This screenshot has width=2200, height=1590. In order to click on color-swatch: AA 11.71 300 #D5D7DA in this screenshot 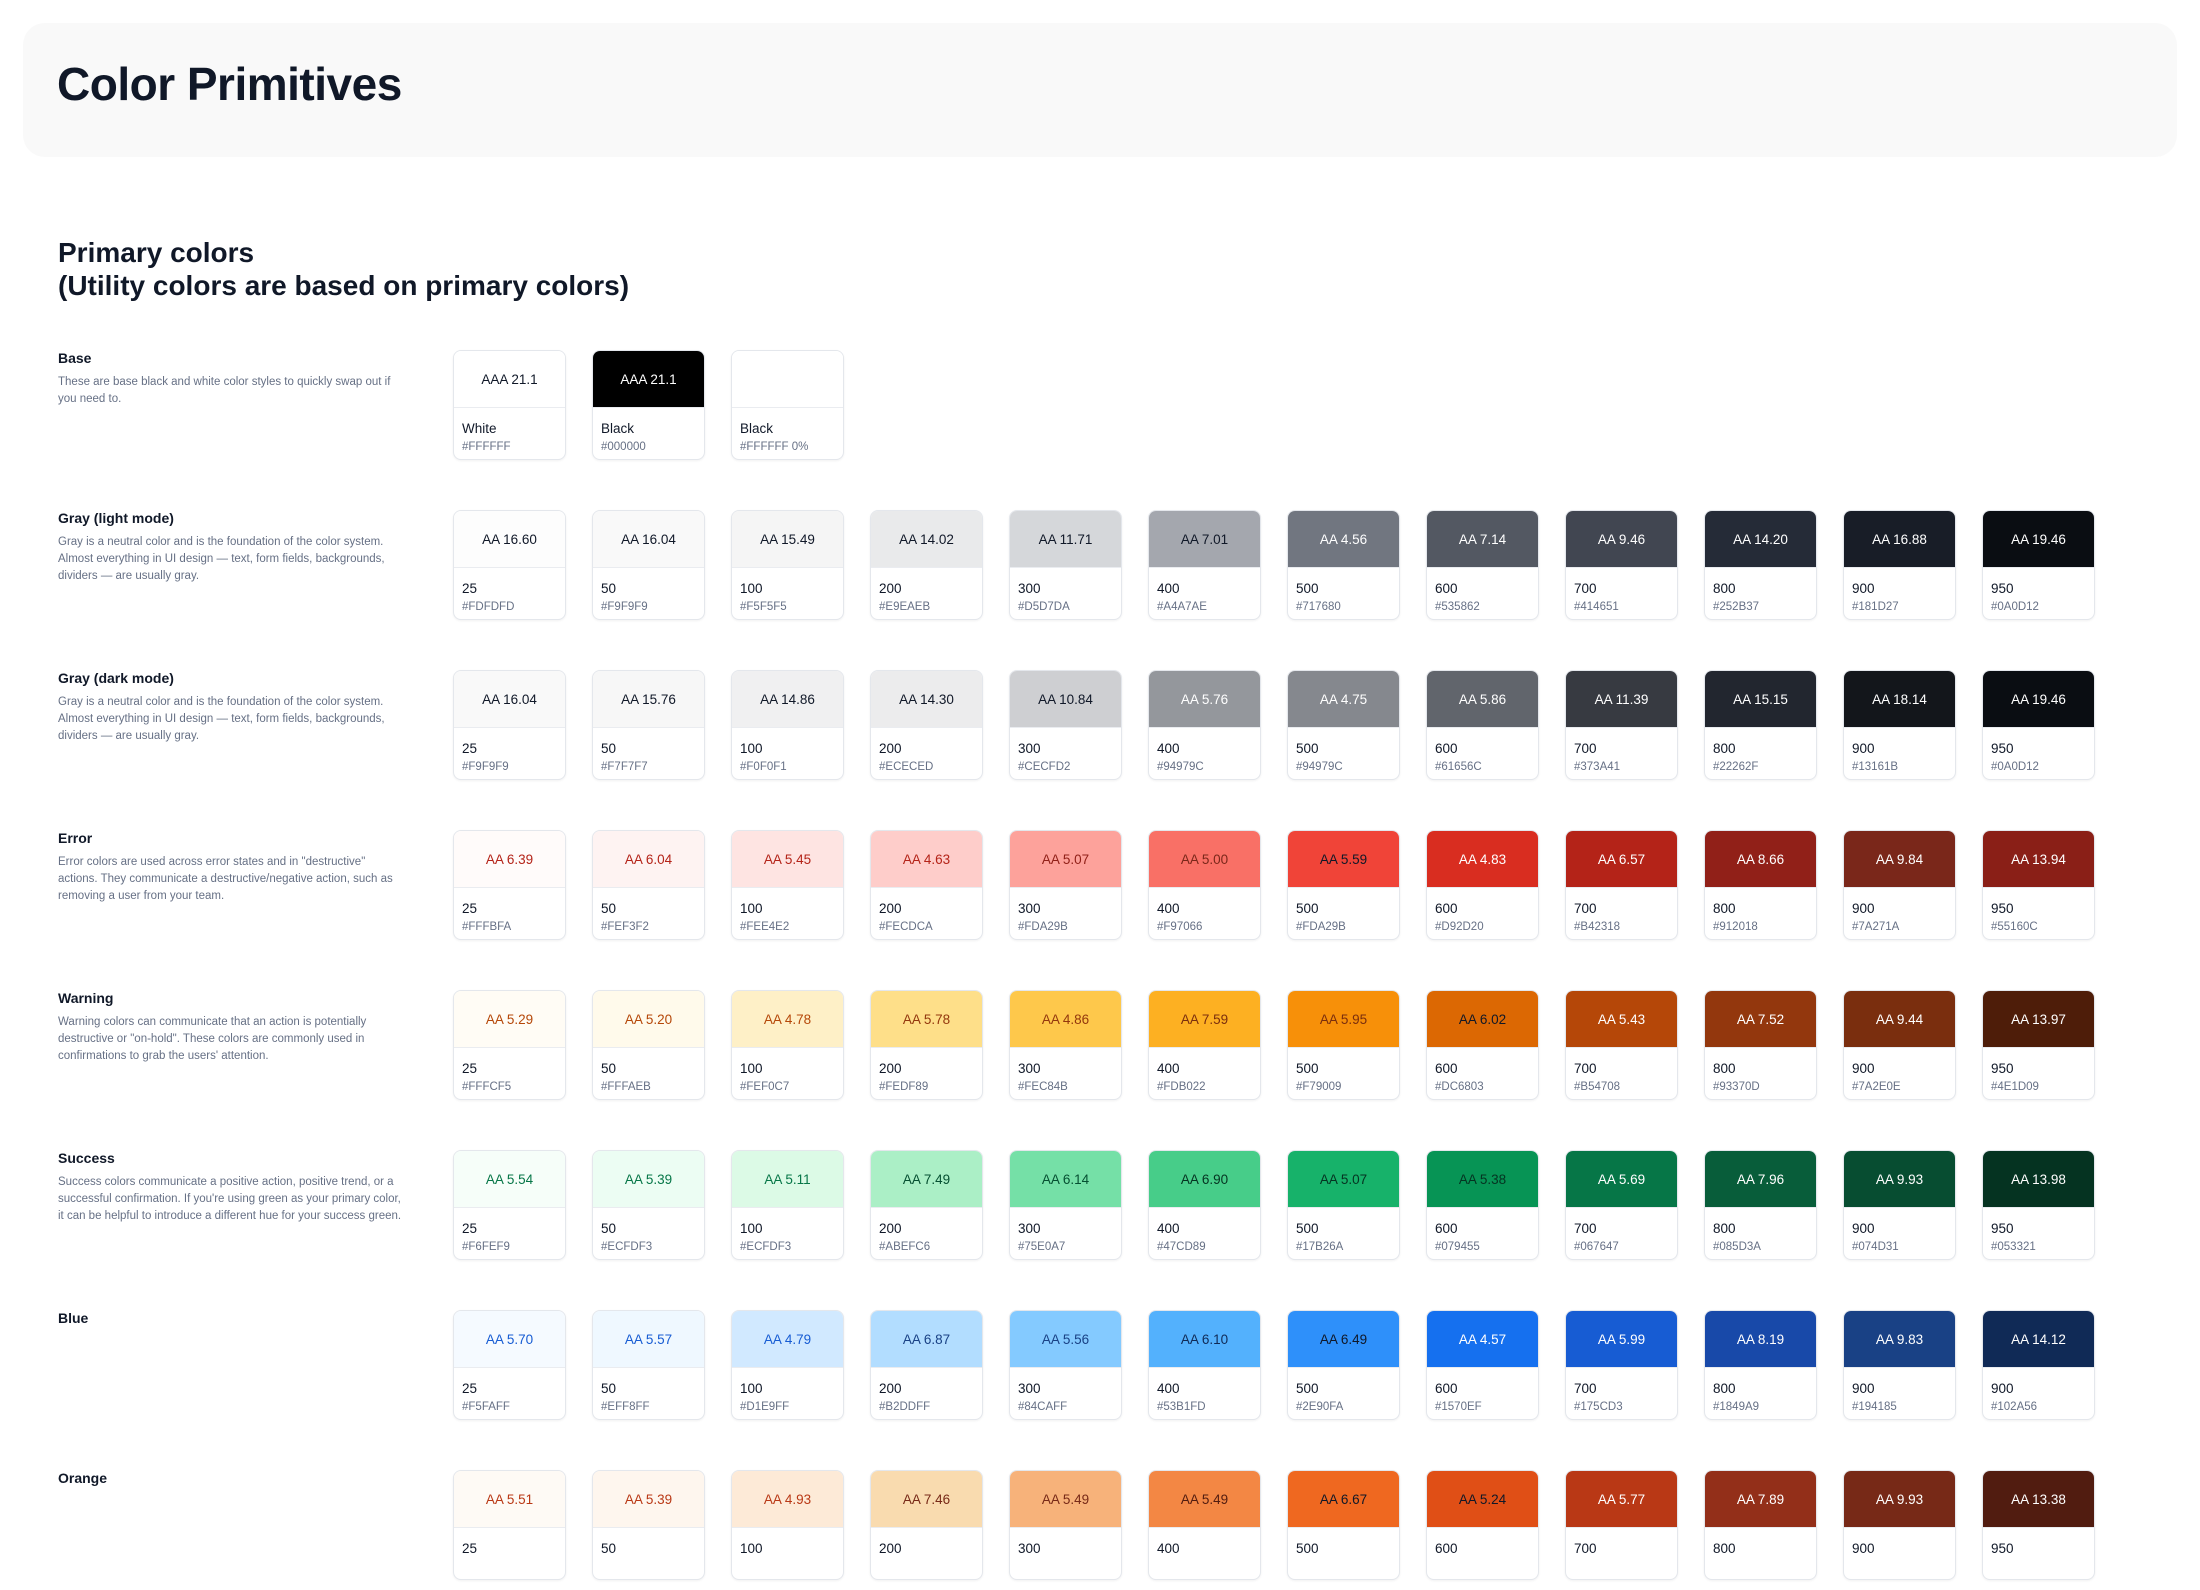, I will do `click(1065, 565)`.